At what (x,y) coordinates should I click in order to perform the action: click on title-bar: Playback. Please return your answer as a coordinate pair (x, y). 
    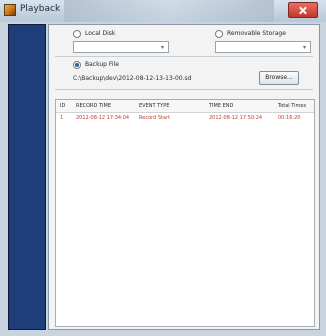
    Looking at the image, I should click on (163, 11).